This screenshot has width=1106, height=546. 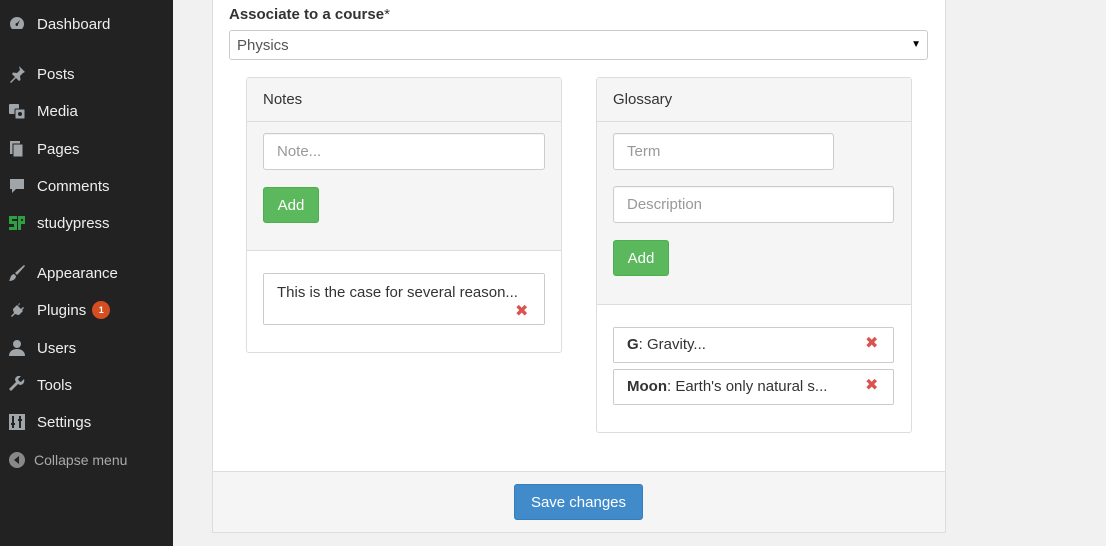 What do you see at coordinates (263, 45) in the screenshot?
I see `course-select-value: Physics` at bounding box center [263, 45].